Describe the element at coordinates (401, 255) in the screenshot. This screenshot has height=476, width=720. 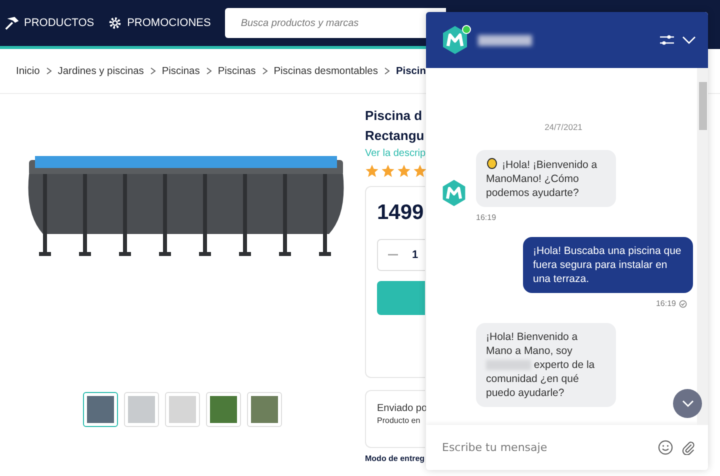
I see `quantity-field: 1` at that location.